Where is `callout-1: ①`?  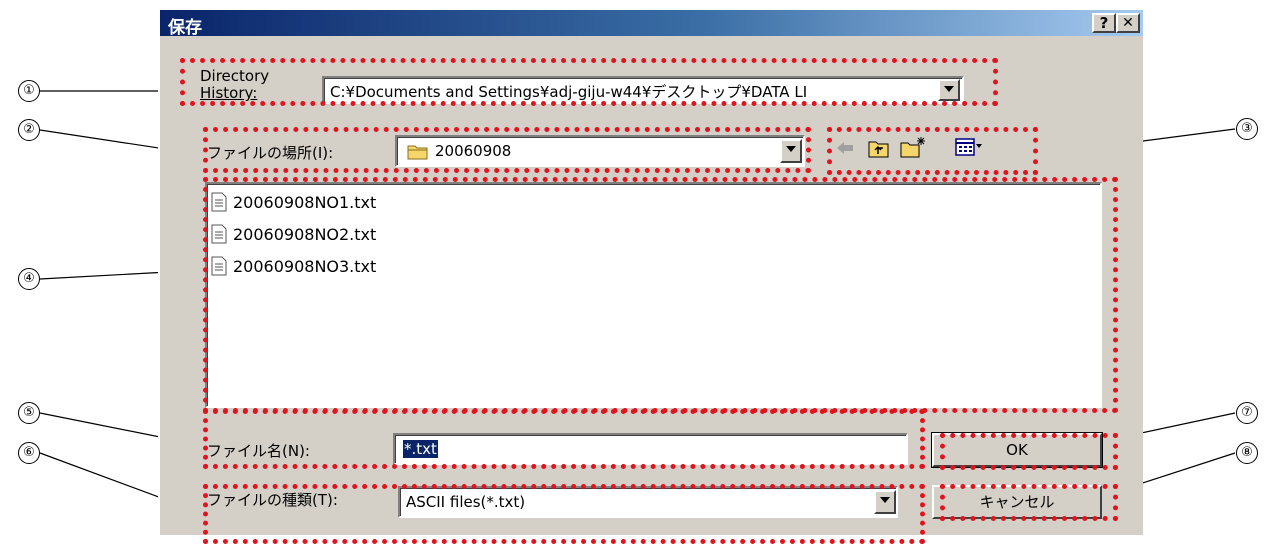 callout-1: ① is located at coordinates (29, 91).